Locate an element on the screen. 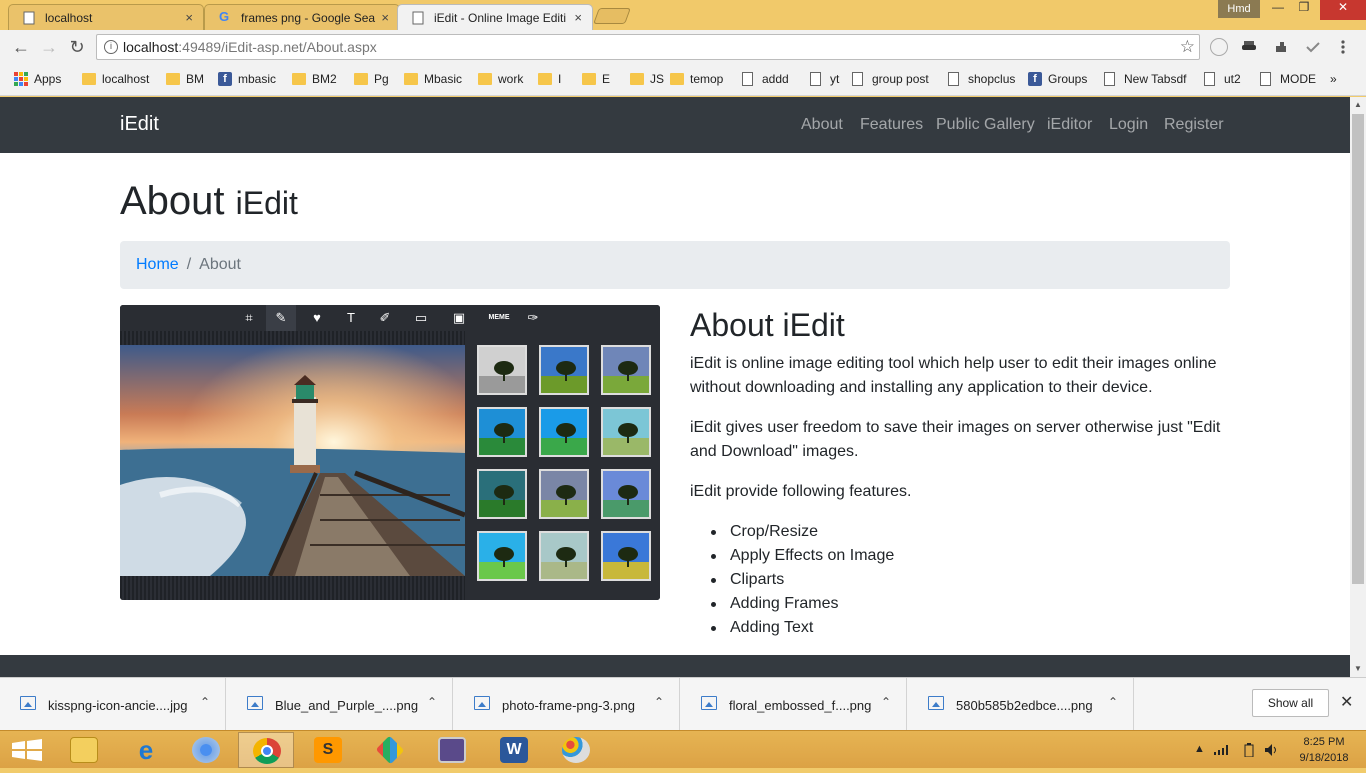  scroll-down-arrow-icon: ▼ is located at coordinates (1358, 669).